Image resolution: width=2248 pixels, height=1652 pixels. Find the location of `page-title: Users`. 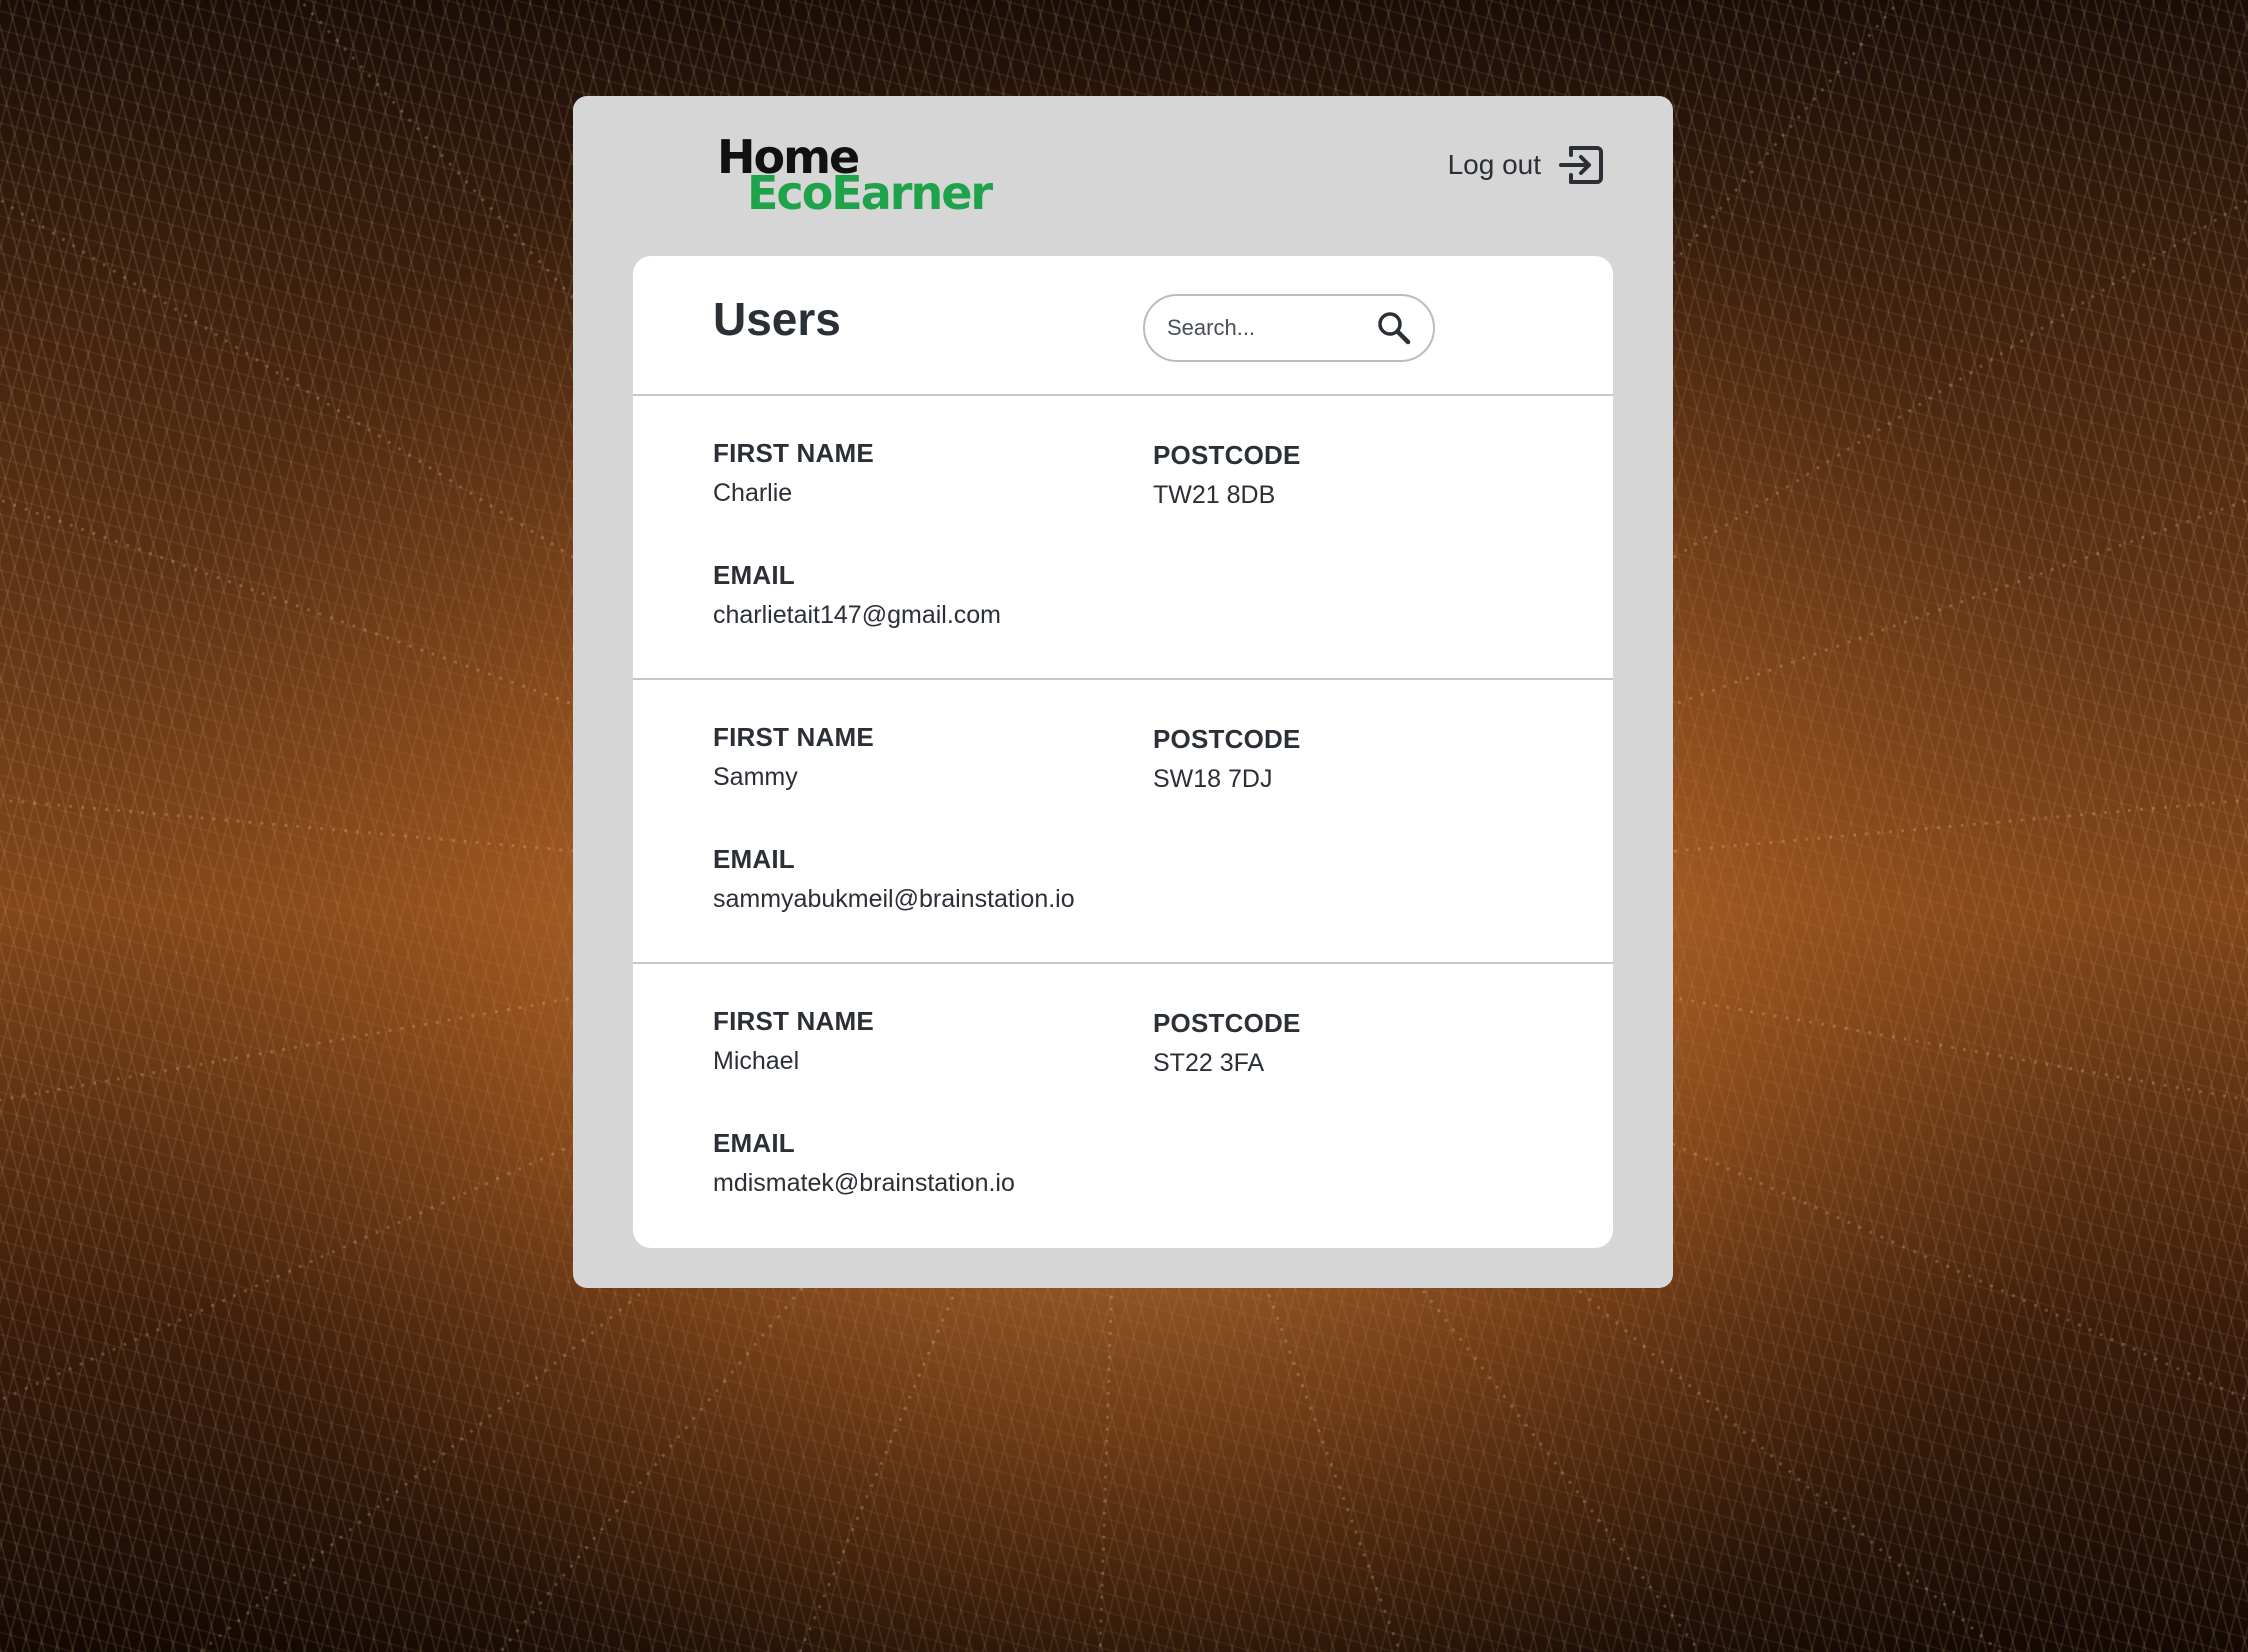

page-title: Users is located at coordinates (777, 319).